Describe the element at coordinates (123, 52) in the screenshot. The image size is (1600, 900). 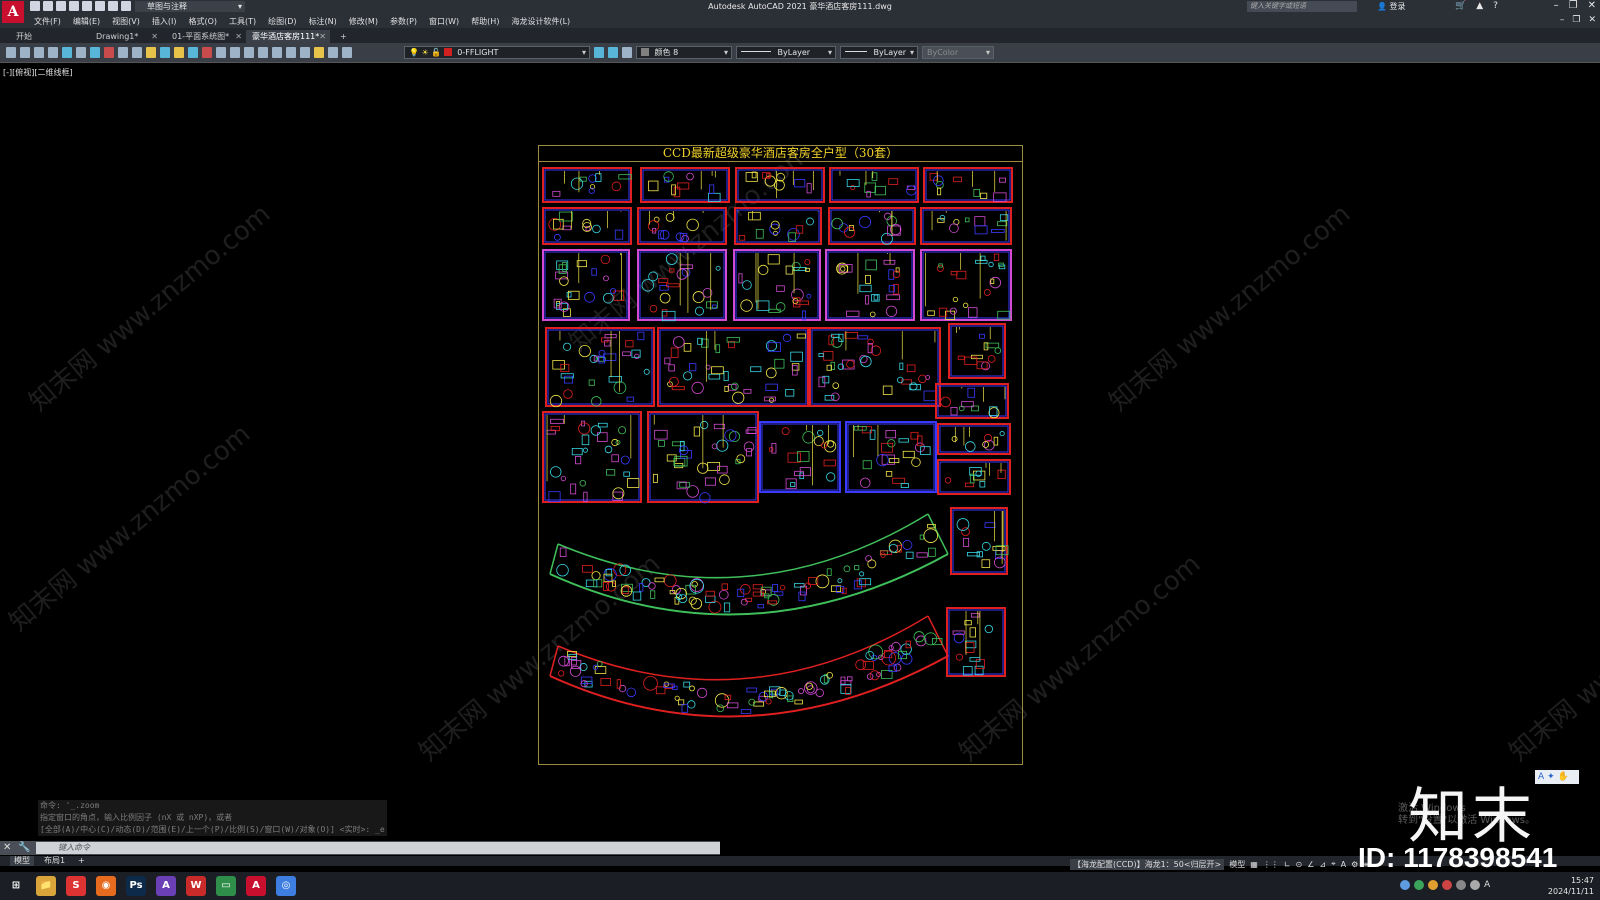
I see `copy-icon` at that location.